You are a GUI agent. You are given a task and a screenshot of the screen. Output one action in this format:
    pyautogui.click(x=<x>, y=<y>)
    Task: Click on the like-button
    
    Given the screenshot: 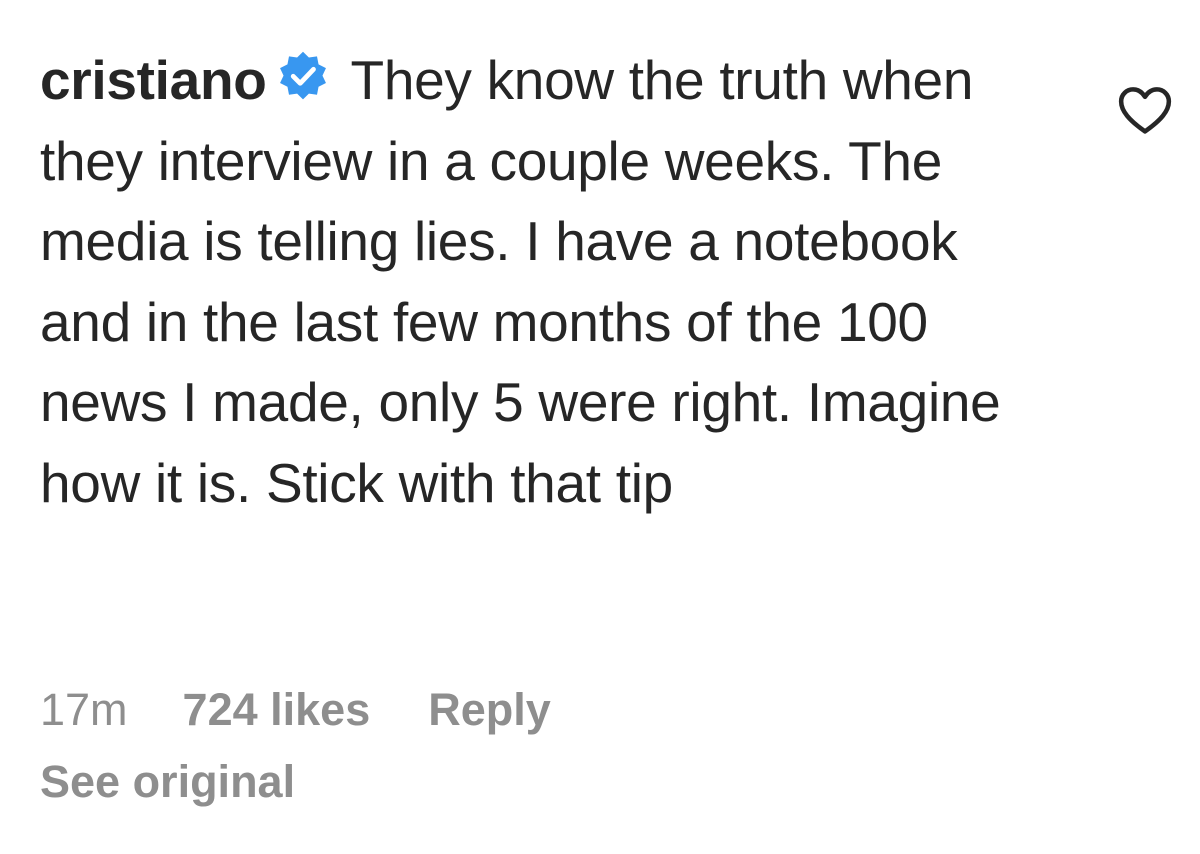 What is the action you would take?
    pyautogui.click(x=1145, y=111)
    